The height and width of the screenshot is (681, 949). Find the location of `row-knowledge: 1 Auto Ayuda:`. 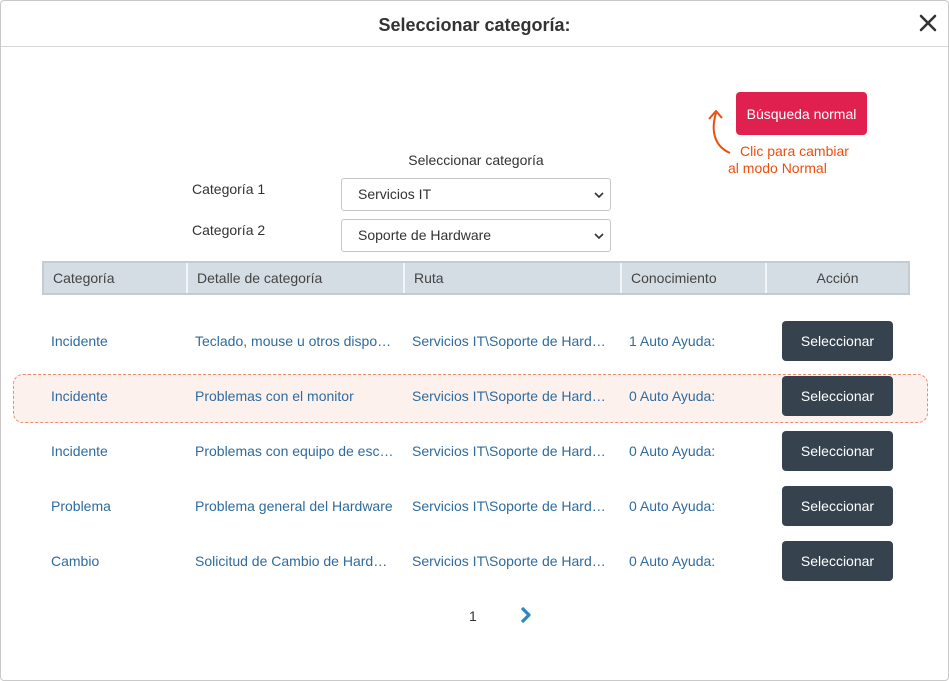

row-knowledge: 1 Auto Ayuda: is located at coordinates (694, 341).